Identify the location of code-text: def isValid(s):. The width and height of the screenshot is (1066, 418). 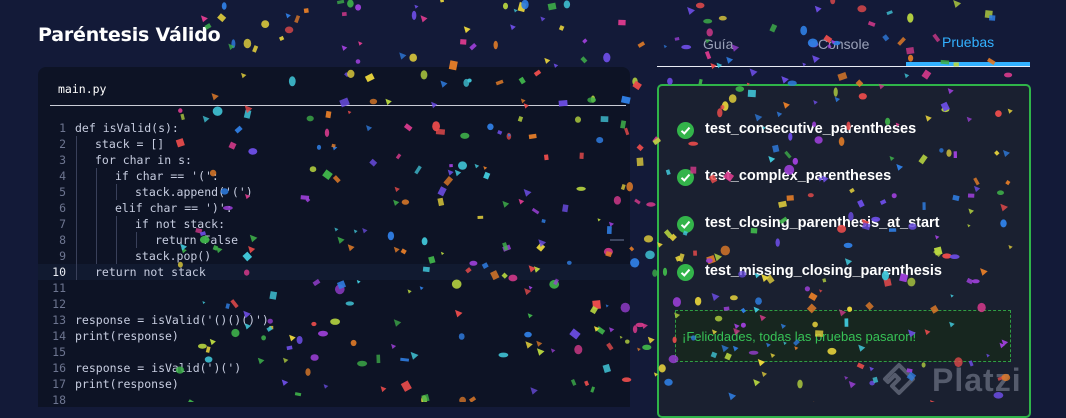
(127, 128).